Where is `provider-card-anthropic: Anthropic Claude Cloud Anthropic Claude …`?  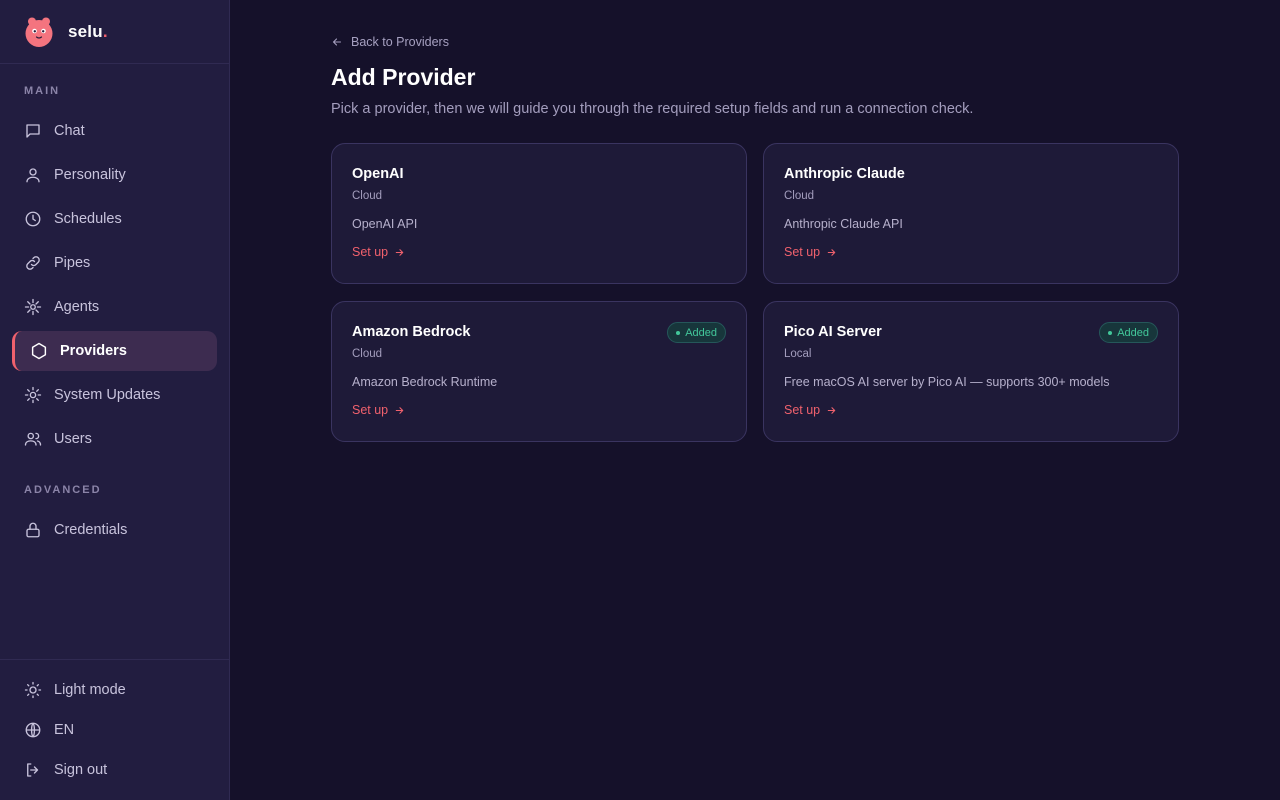 provider-card-anthropic: Anthropic Claude Cloud Anthropic Claude … is located at coordinates (971, 213).